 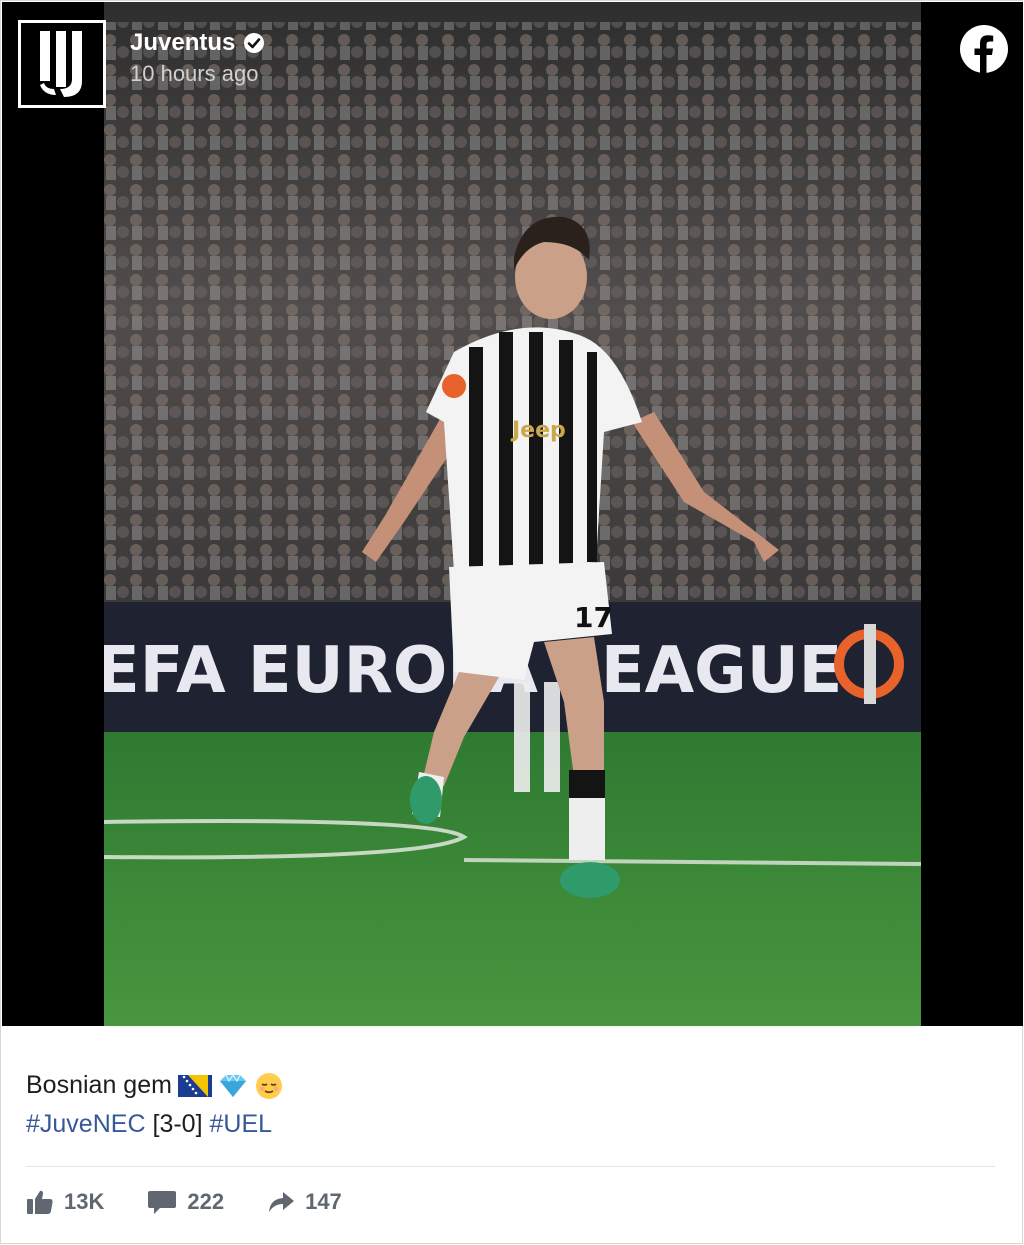 I want to click on share-count: 147, so click(x=323, y=1201).